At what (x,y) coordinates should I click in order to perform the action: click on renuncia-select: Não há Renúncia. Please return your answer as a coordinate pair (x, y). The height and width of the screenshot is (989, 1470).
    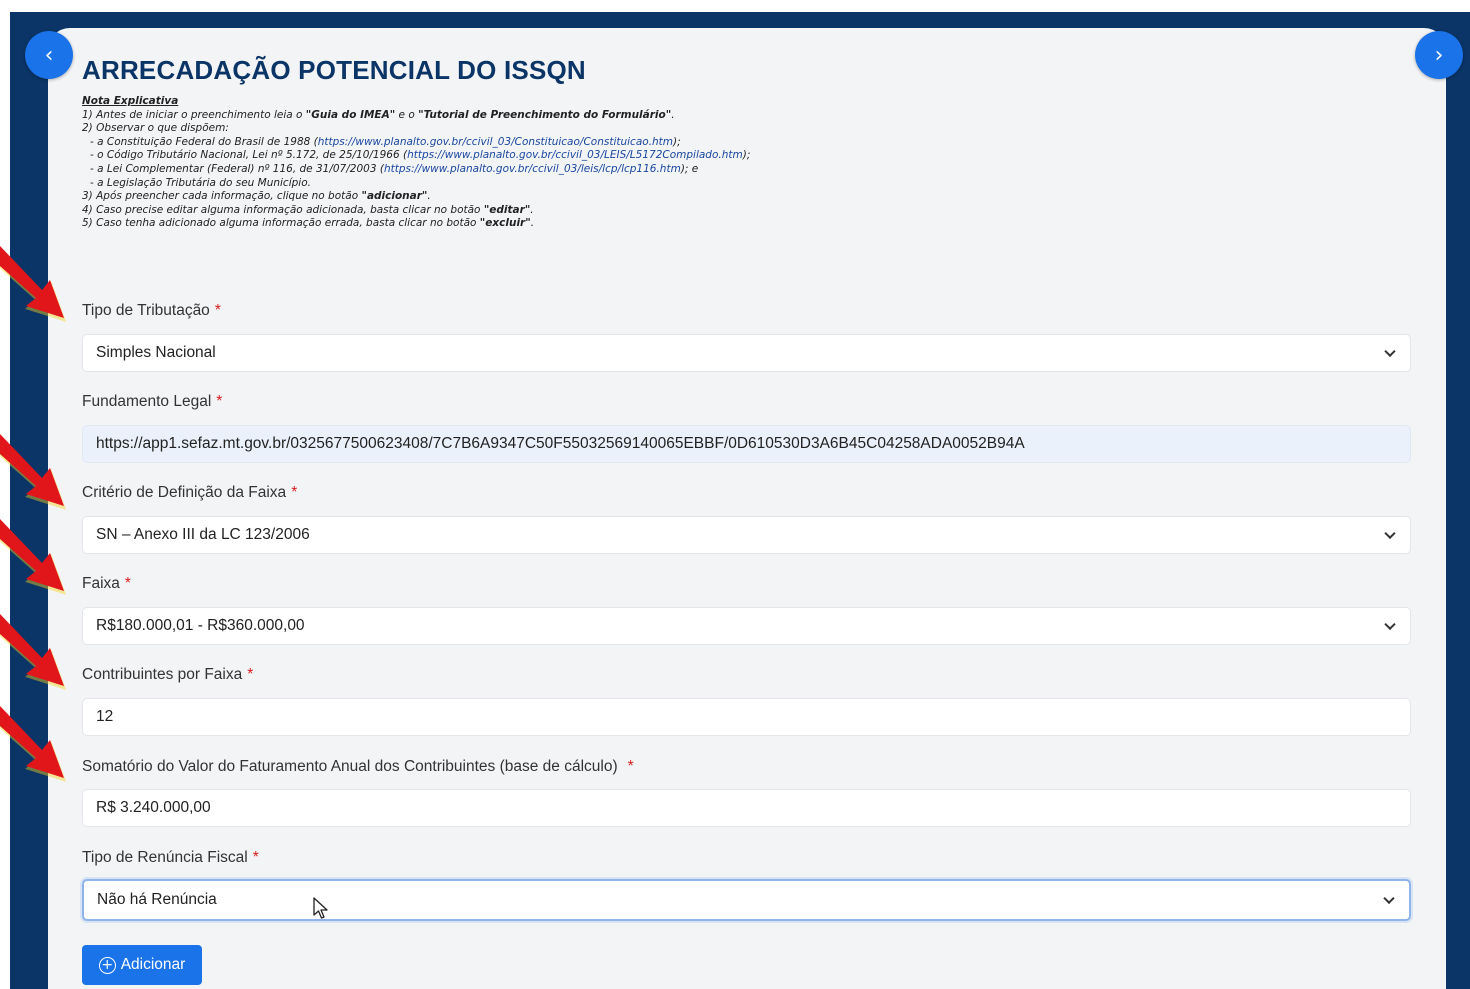
    Looking at the image, I should click on (746, 900).